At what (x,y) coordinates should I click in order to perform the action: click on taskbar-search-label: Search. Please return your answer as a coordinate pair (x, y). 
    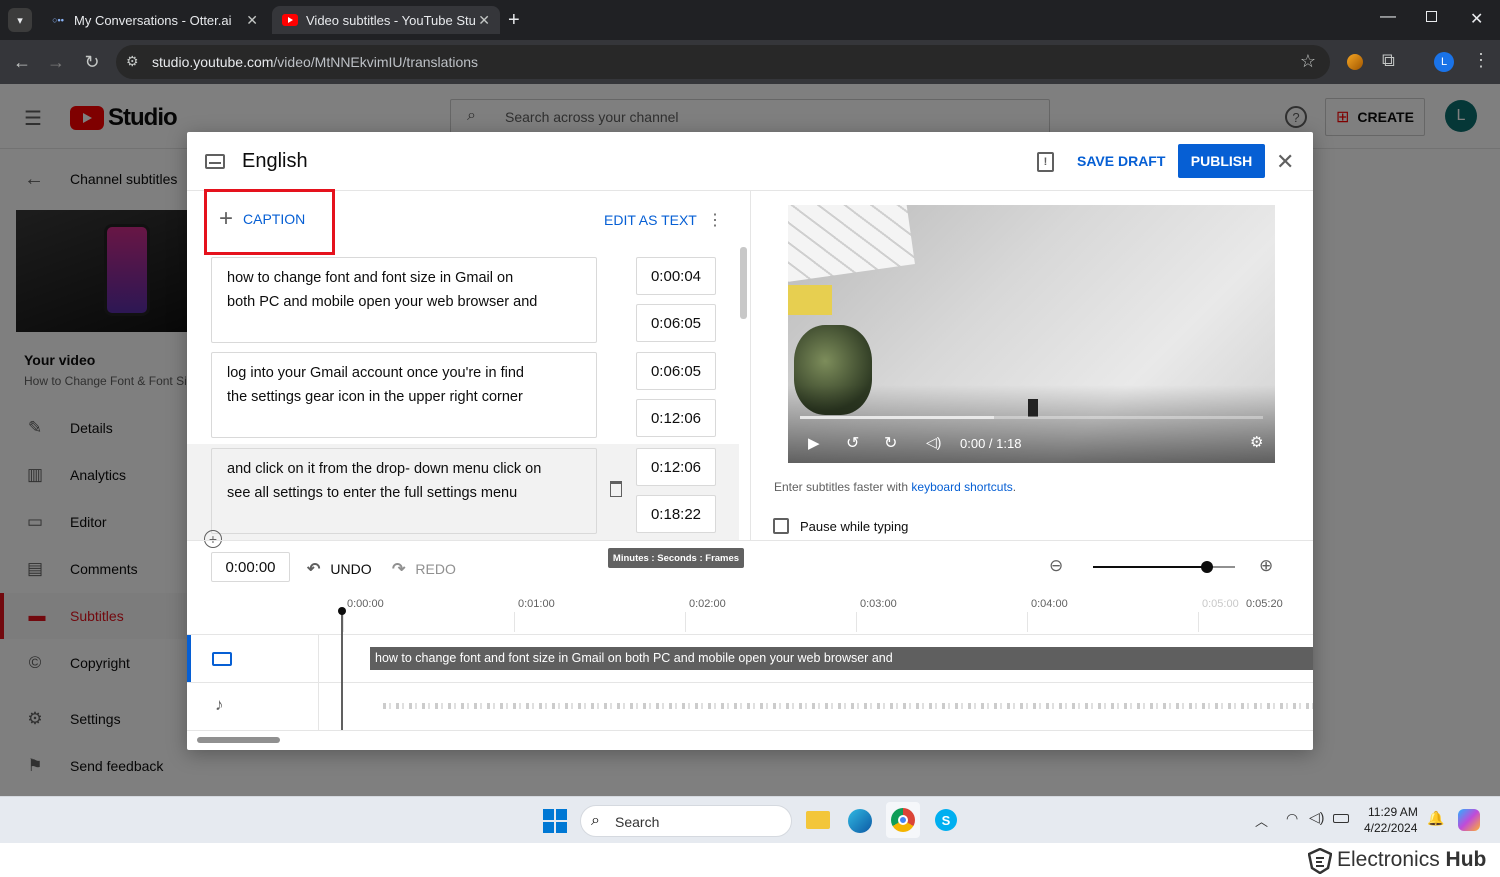
    Looking at the image, I should click on (637, 822).